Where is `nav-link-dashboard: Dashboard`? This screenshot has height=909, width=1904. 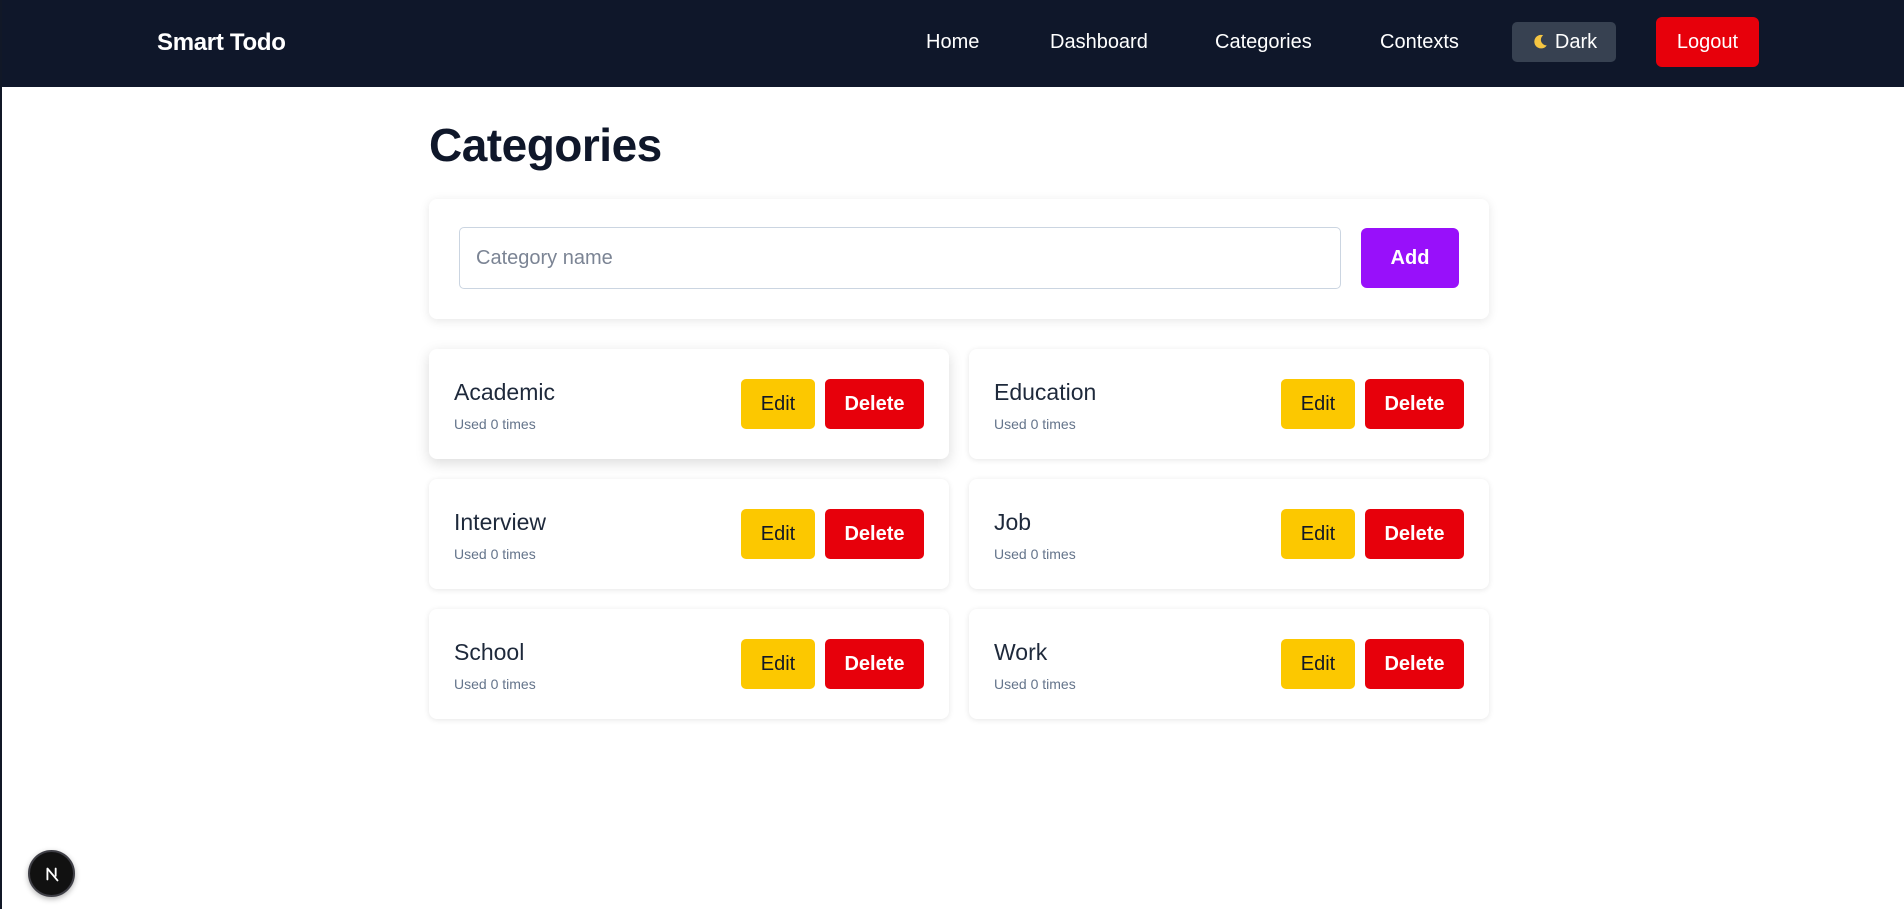
nav-link-dashboard: Dashboard is located at coordinates (1099, 42).